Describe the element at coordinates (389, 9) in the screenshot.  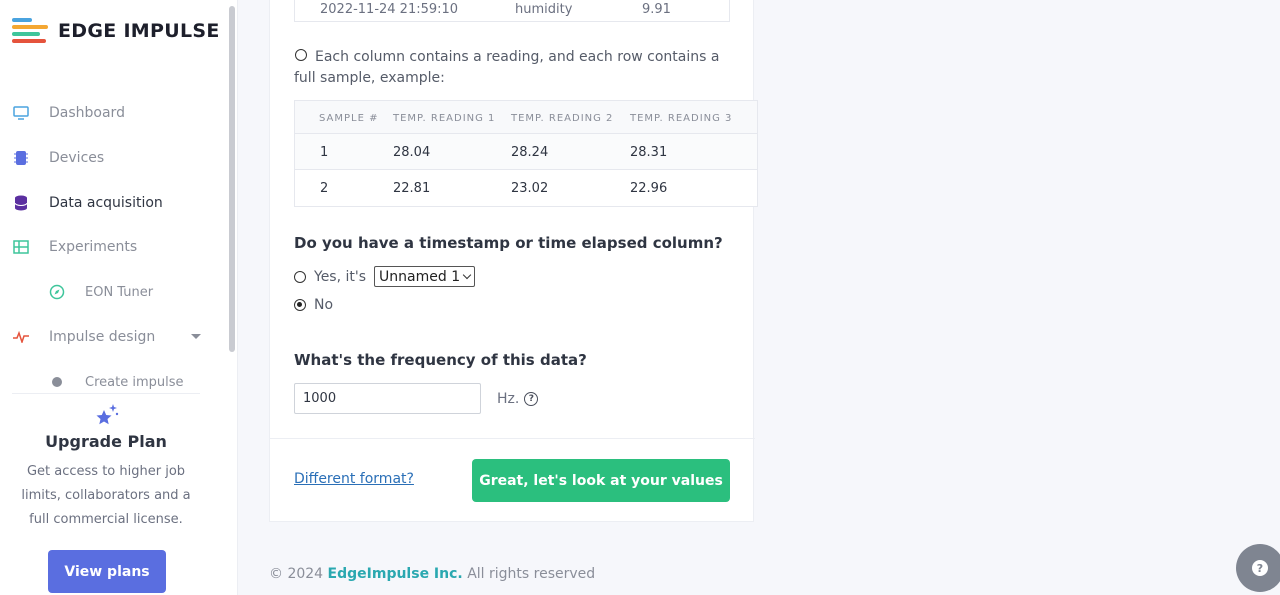
I see `table-cell: 2022-11-24 21:59:10` at that location.